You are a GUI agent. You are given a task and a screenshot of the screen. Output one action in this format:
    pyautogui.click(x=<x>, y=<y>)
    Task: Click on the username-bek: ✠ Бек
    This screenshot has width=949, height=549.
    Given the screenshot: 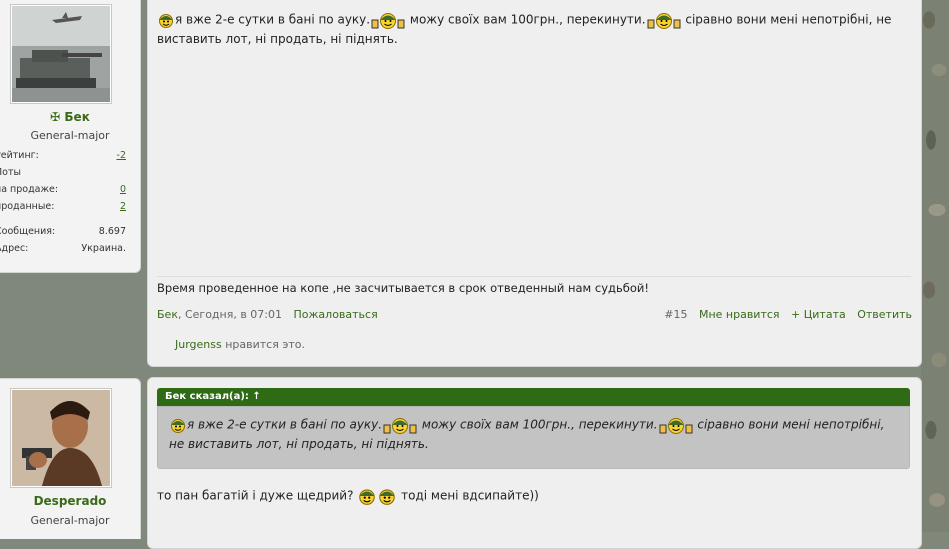 What is the action you would take?
    pyautogui.click(x=70, y=117)
    